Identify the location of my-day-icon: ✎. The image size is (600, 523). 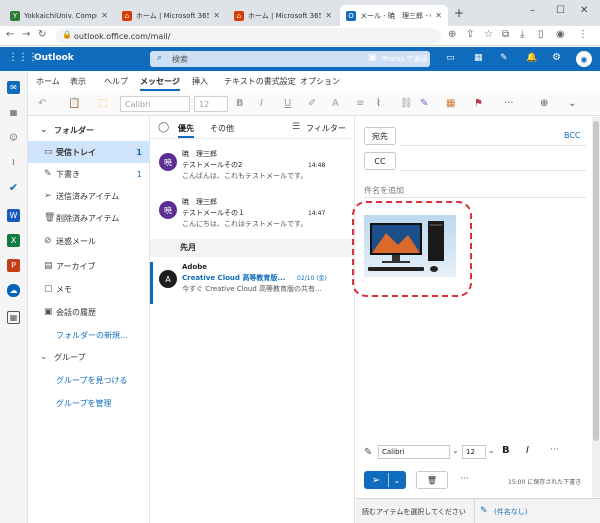
(504, 58).